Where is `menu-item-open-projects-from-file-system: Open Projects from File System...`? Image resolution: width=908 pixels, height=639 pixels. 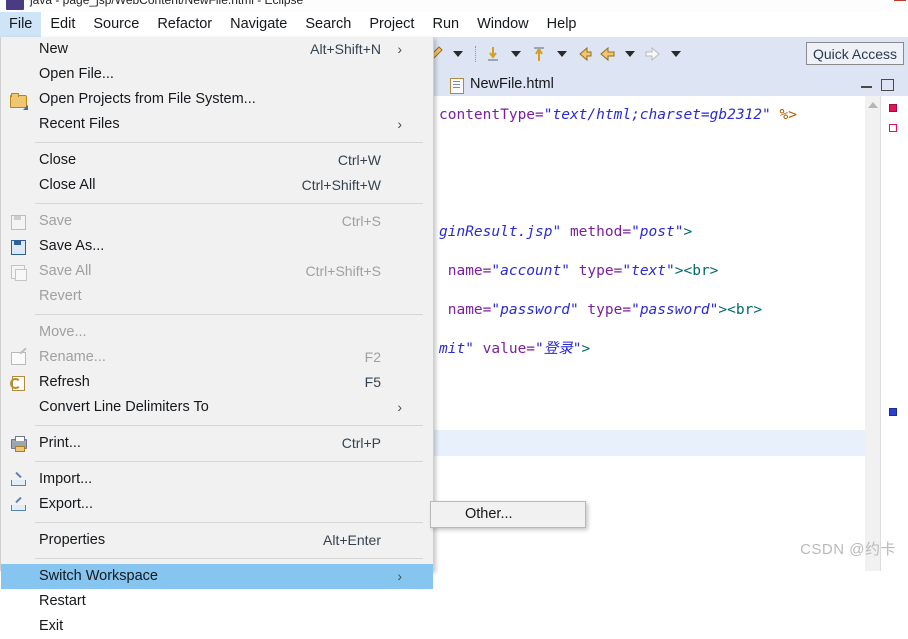 menu-item-open-projects-from-file-system: Open Projects from File System... is located at coordinates (217, 99).